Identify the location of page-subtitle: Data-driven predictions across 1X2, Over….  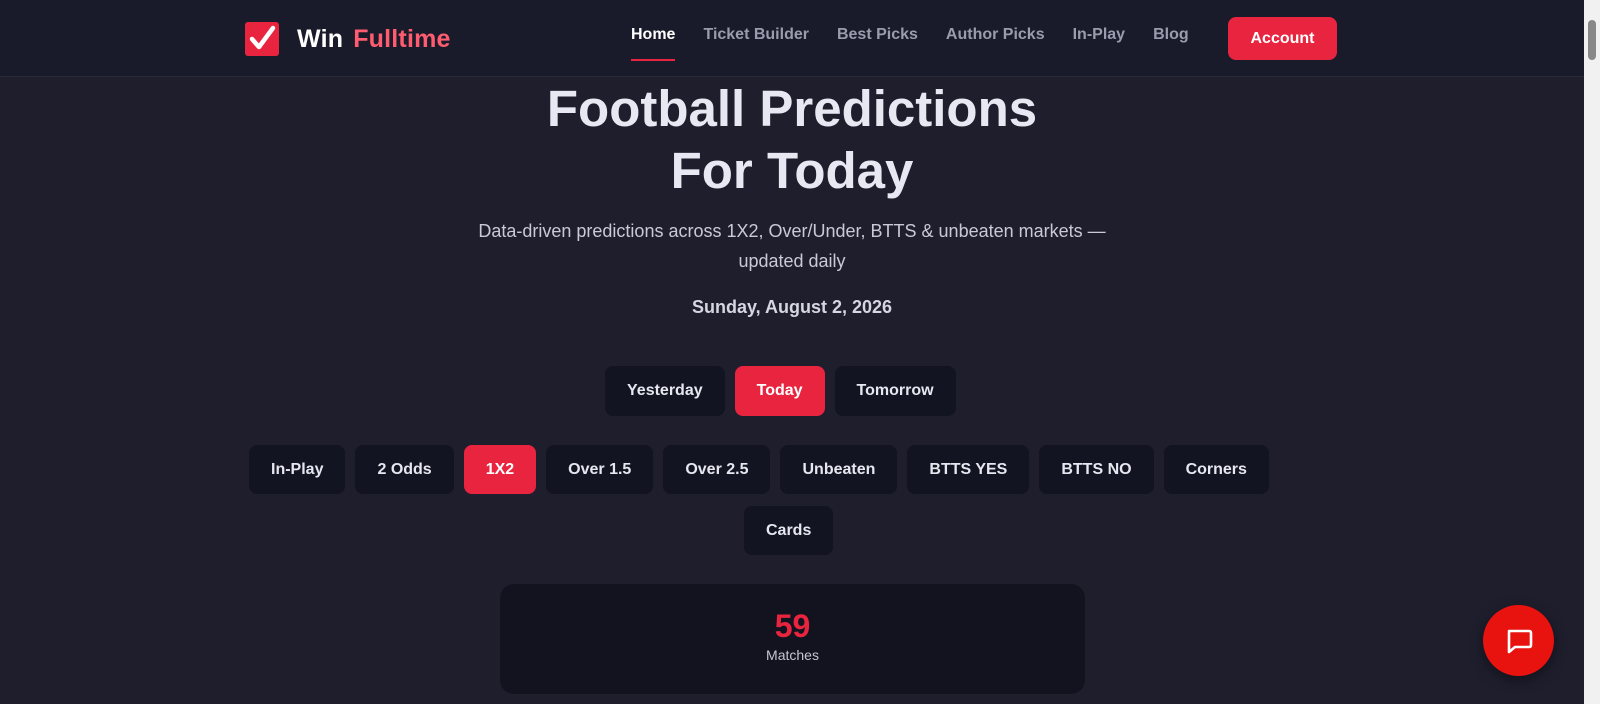
(792, 246).